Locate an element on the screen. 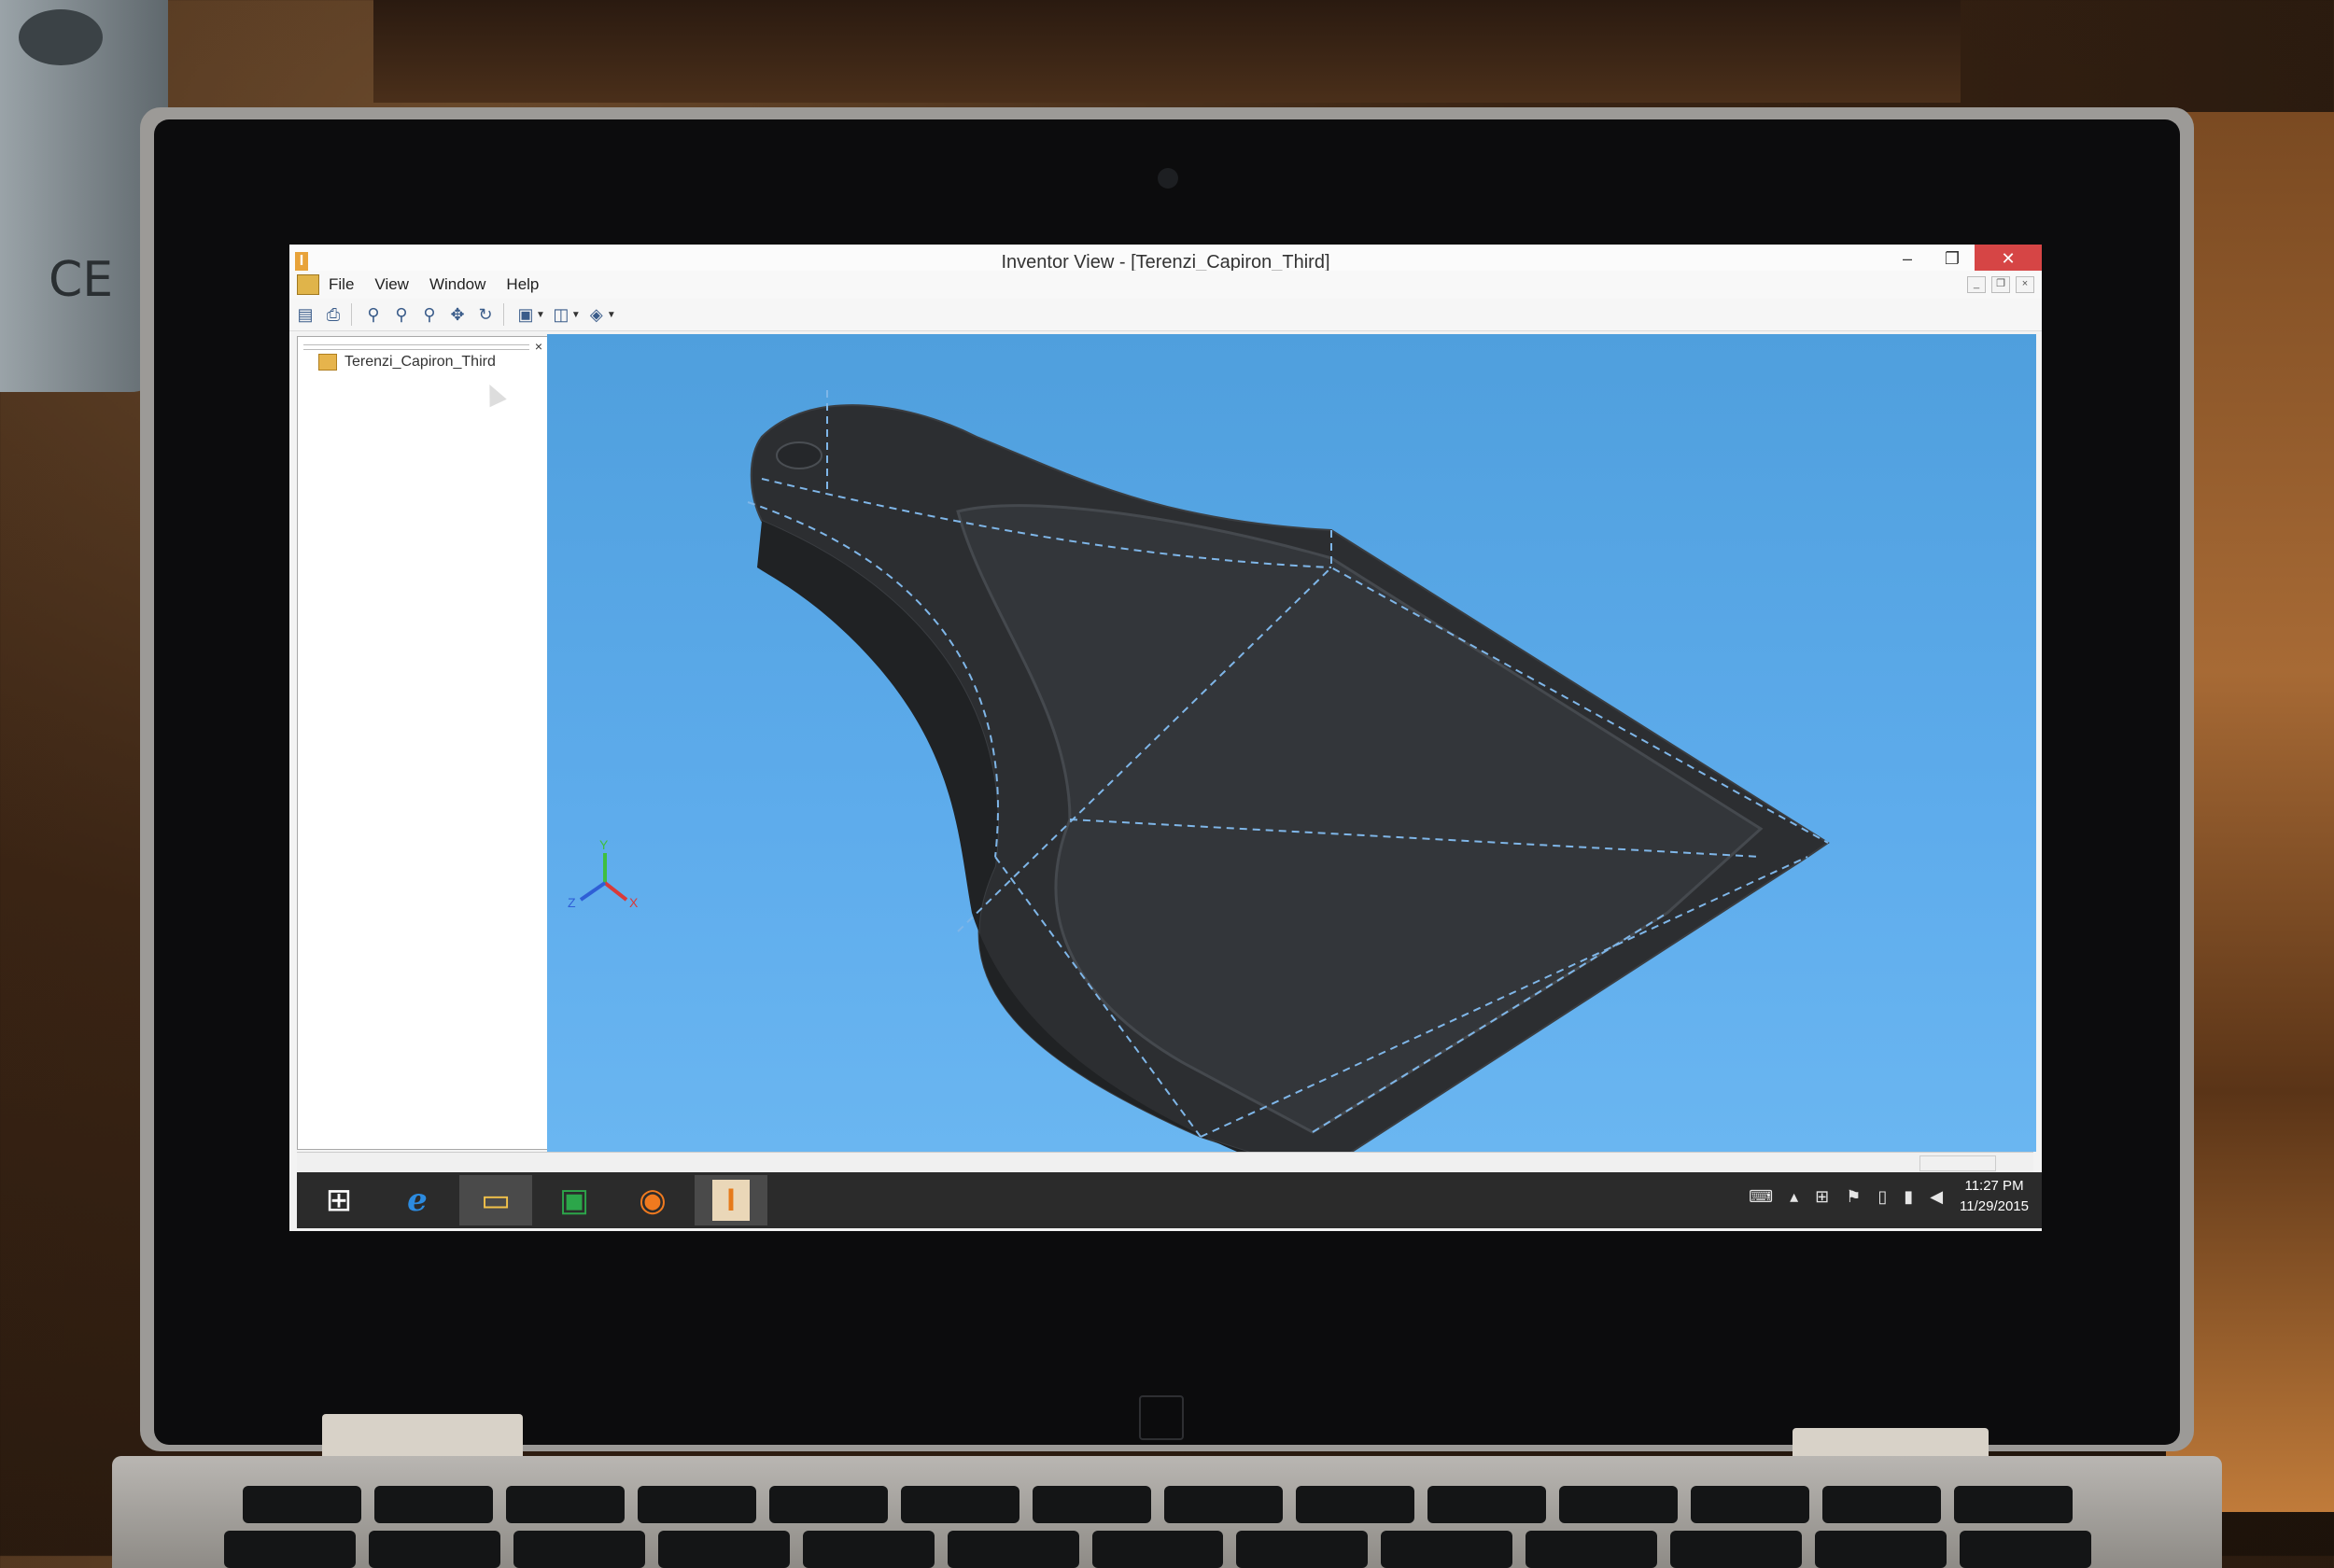  firefox-icon: ◉ is located at coordinates (652, 1200).